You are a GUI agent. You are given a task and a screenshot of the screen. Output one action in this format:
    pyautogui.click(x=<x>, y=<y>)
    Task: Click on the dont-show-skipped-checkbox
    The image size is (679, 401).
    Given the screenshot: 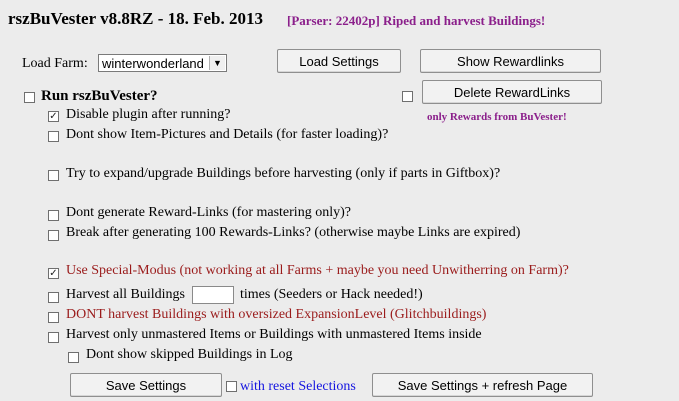 What is the action you would take?
    pyautogui.click(x=73, y=357)
    